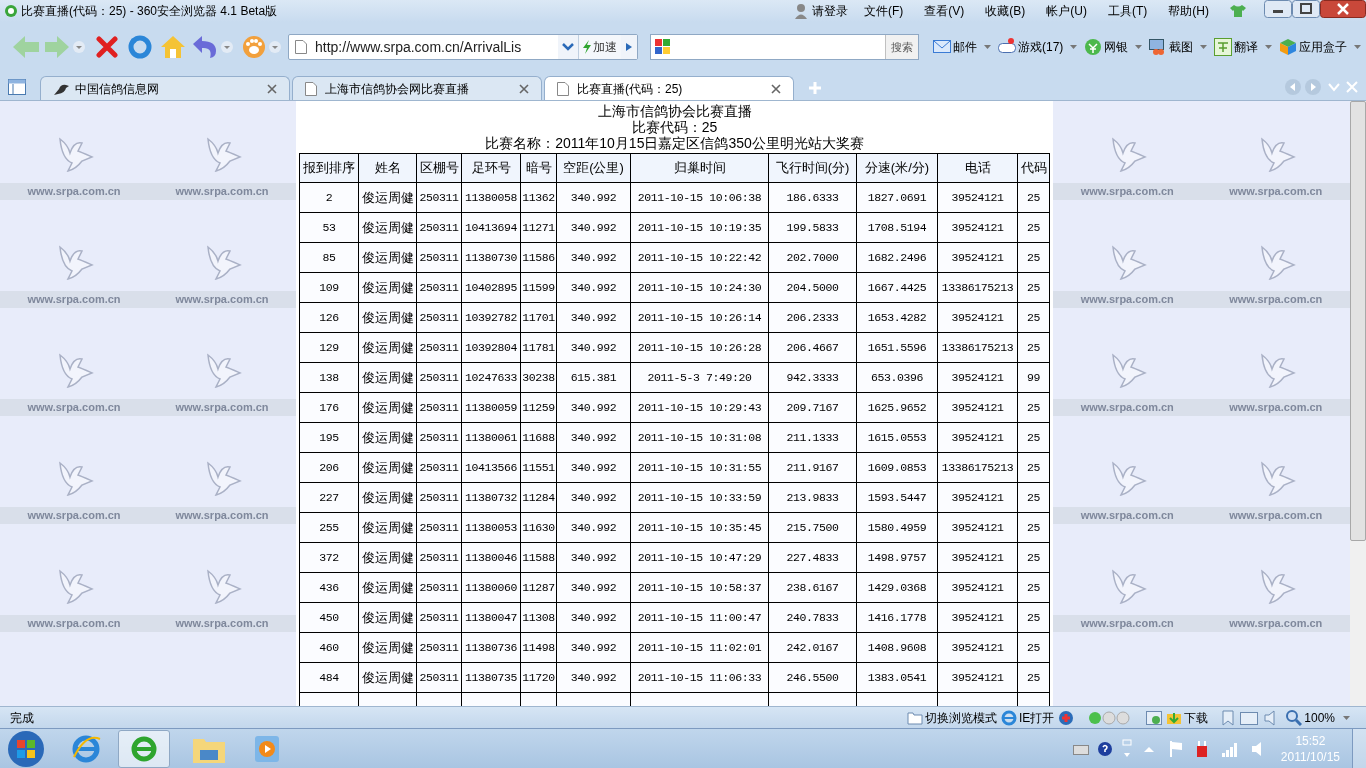  Describe the element at coordinates (944, 11) in the screenshot. I see `menu-item: 查看(V)` at that location.